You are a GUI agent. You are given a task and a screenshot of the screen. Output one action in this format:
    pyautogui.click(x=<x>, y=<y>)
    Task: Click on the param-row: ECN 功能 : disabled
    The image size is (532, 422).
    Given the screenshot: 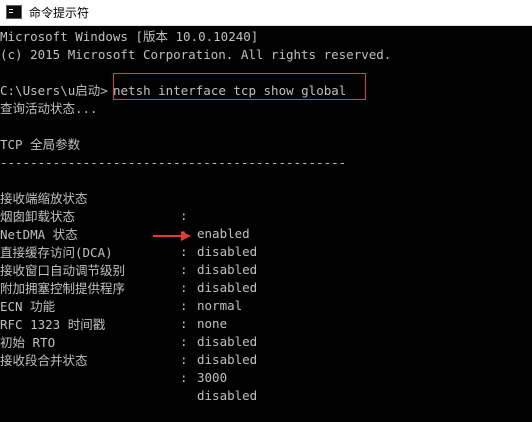 What is the action you would take?
    pyautogui.click(x=128, y=314)
    